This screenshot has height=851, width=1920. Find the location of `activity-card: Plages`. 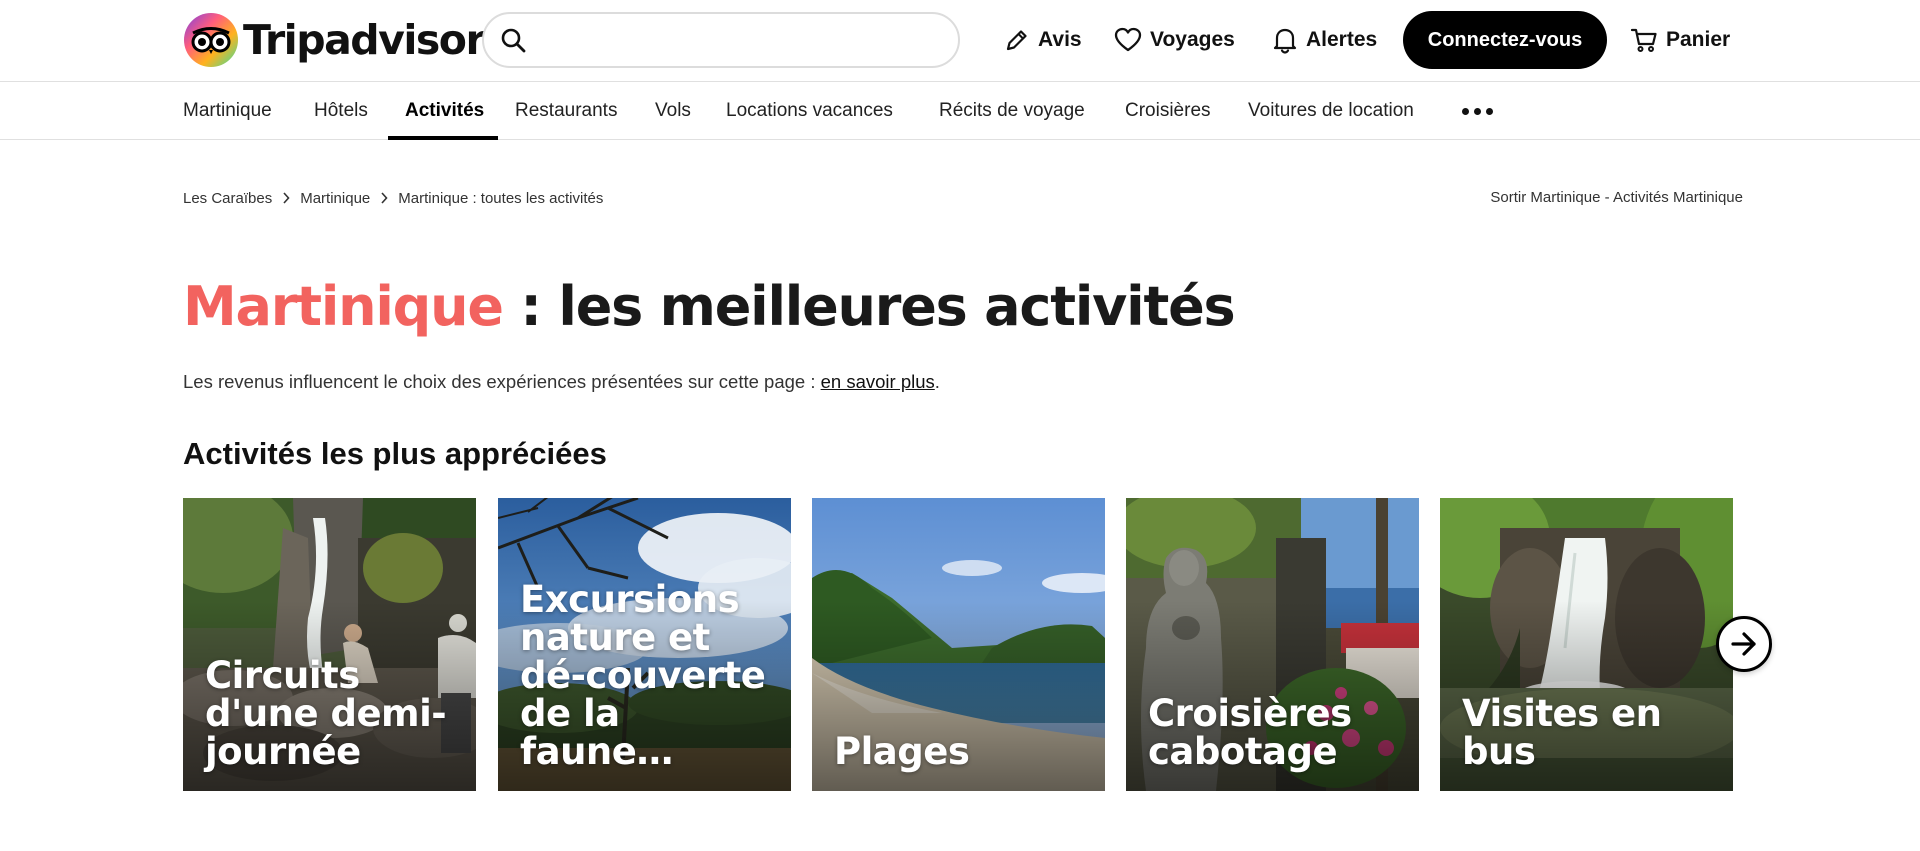

activity-card: Plages is located at coordinates (958, 644).